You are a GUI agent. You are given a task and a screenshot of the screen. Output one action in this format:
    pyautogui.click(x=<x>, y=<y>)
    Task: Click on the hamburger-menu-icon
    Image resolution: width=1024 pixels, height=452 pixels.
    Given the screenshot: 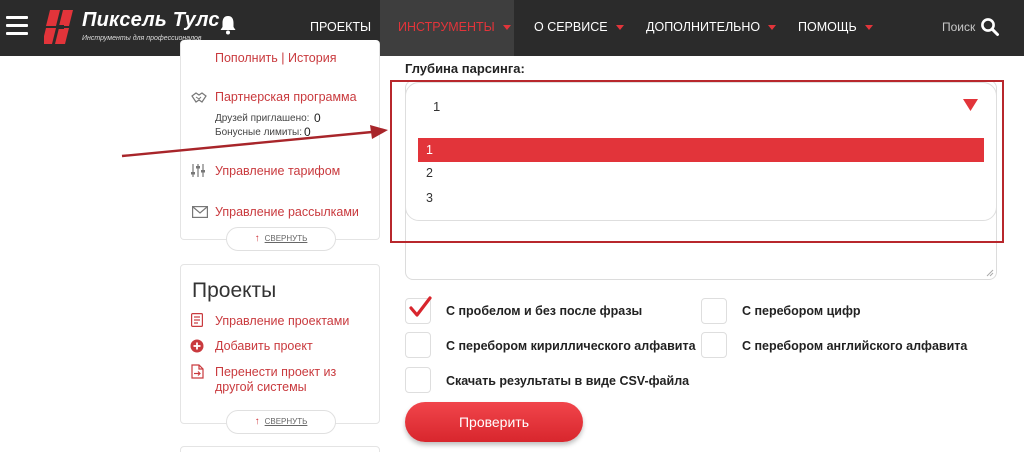 What is the action you would take?
    pyautogui.click(x=17, y=26)
    